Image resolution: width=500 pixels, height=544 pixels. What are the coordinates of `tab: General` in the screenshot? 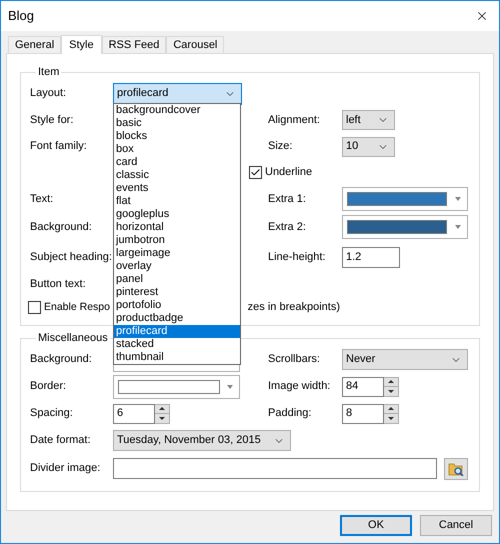 It's located at (35, 44).